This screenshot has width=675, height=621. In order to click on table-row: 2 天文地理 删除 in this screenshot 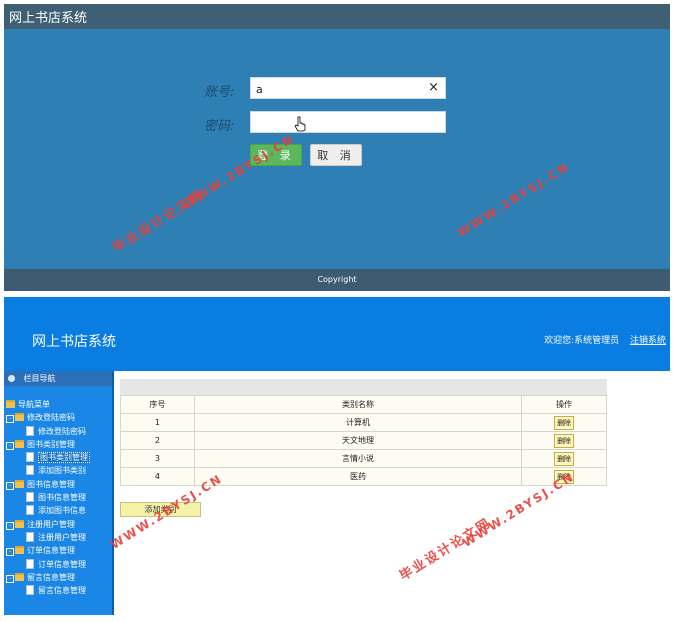, I will do `click(363, 440)`.